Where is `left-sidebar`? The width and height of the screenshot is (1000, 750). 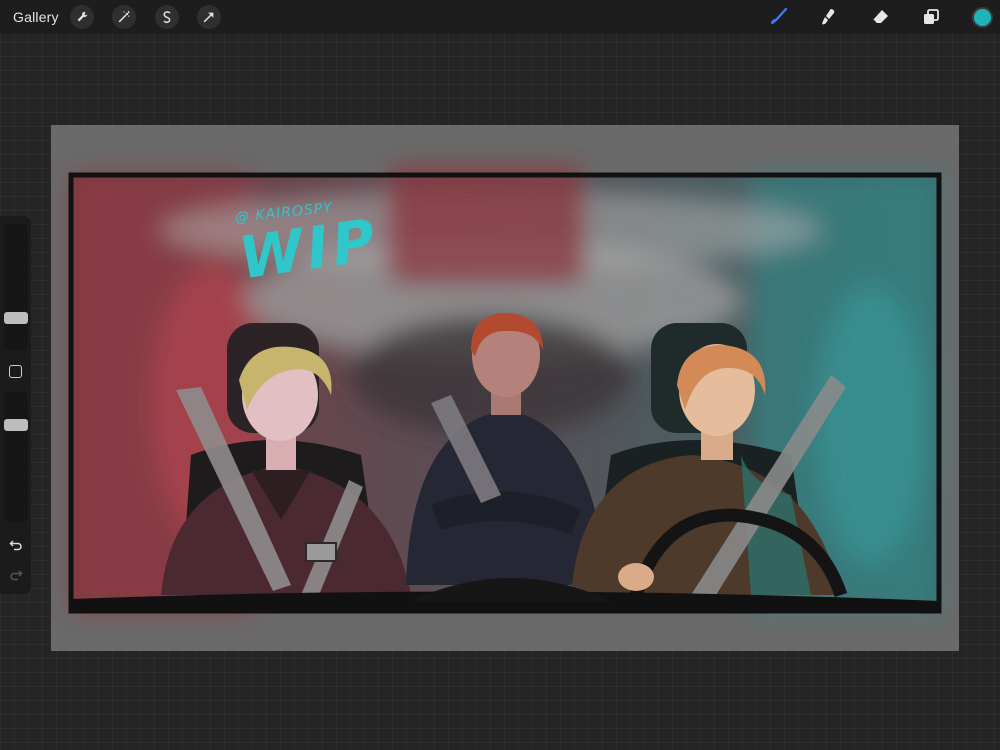 left-sidebar is located at coordinates (15, 405).